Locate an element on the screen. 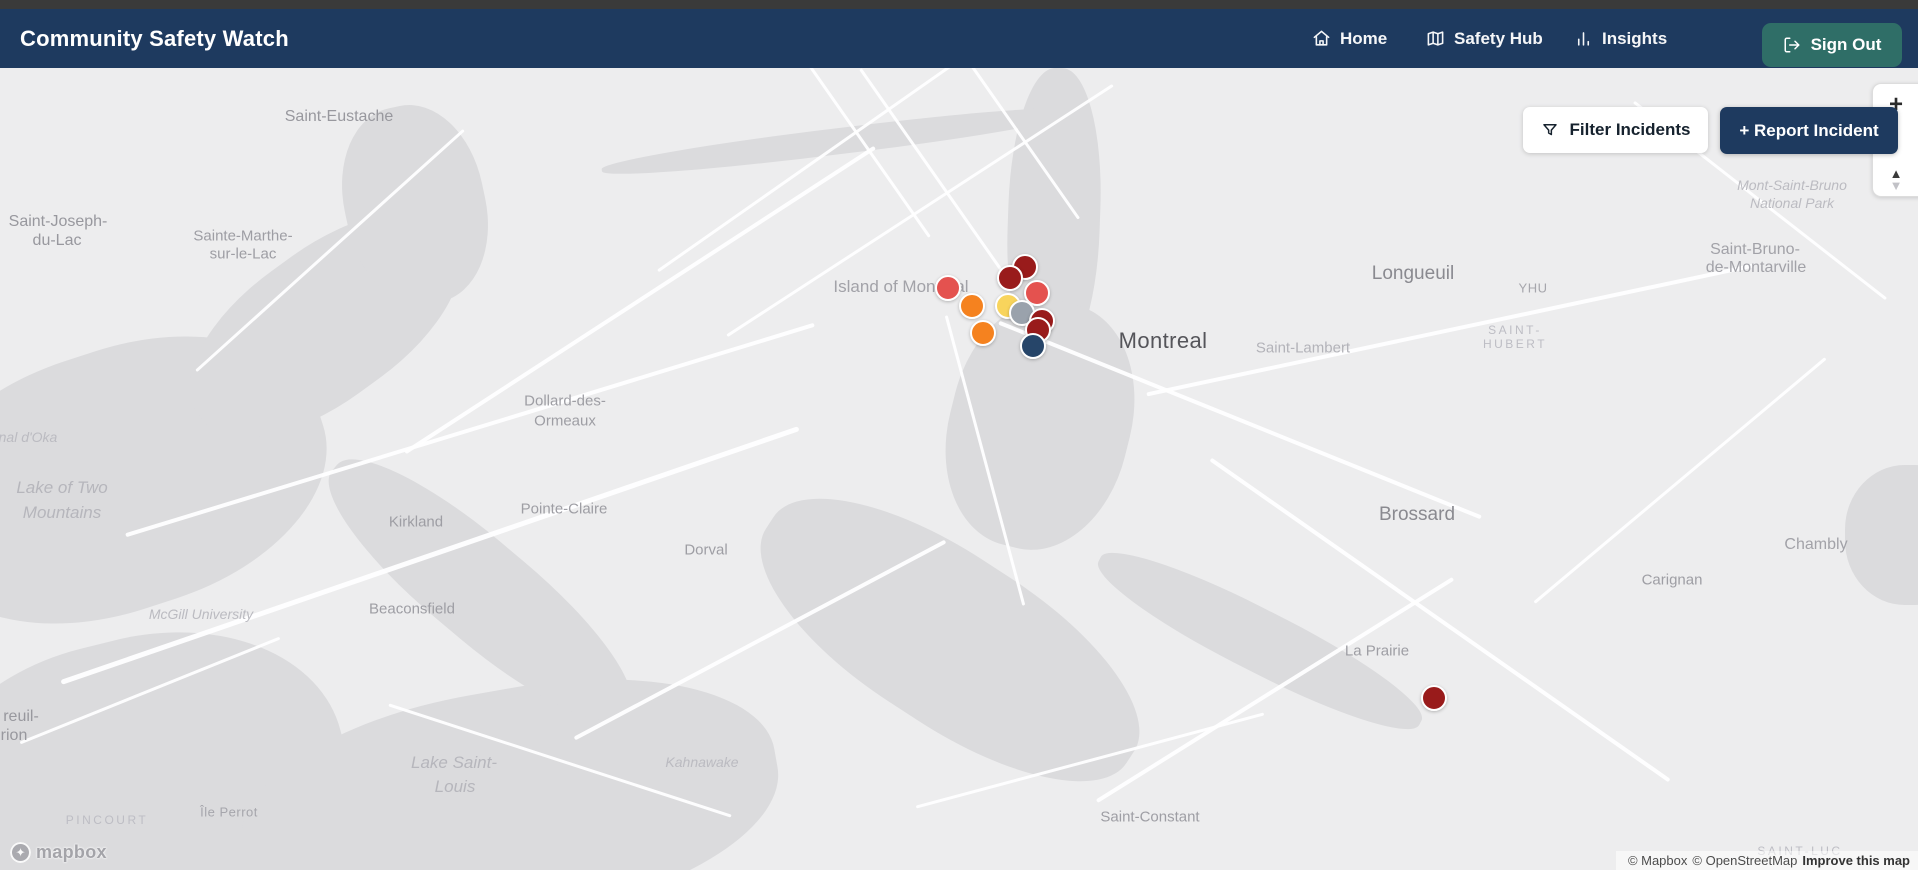  filter-incidents-label: Filter Incidents is located at coordinates (1630, 129).